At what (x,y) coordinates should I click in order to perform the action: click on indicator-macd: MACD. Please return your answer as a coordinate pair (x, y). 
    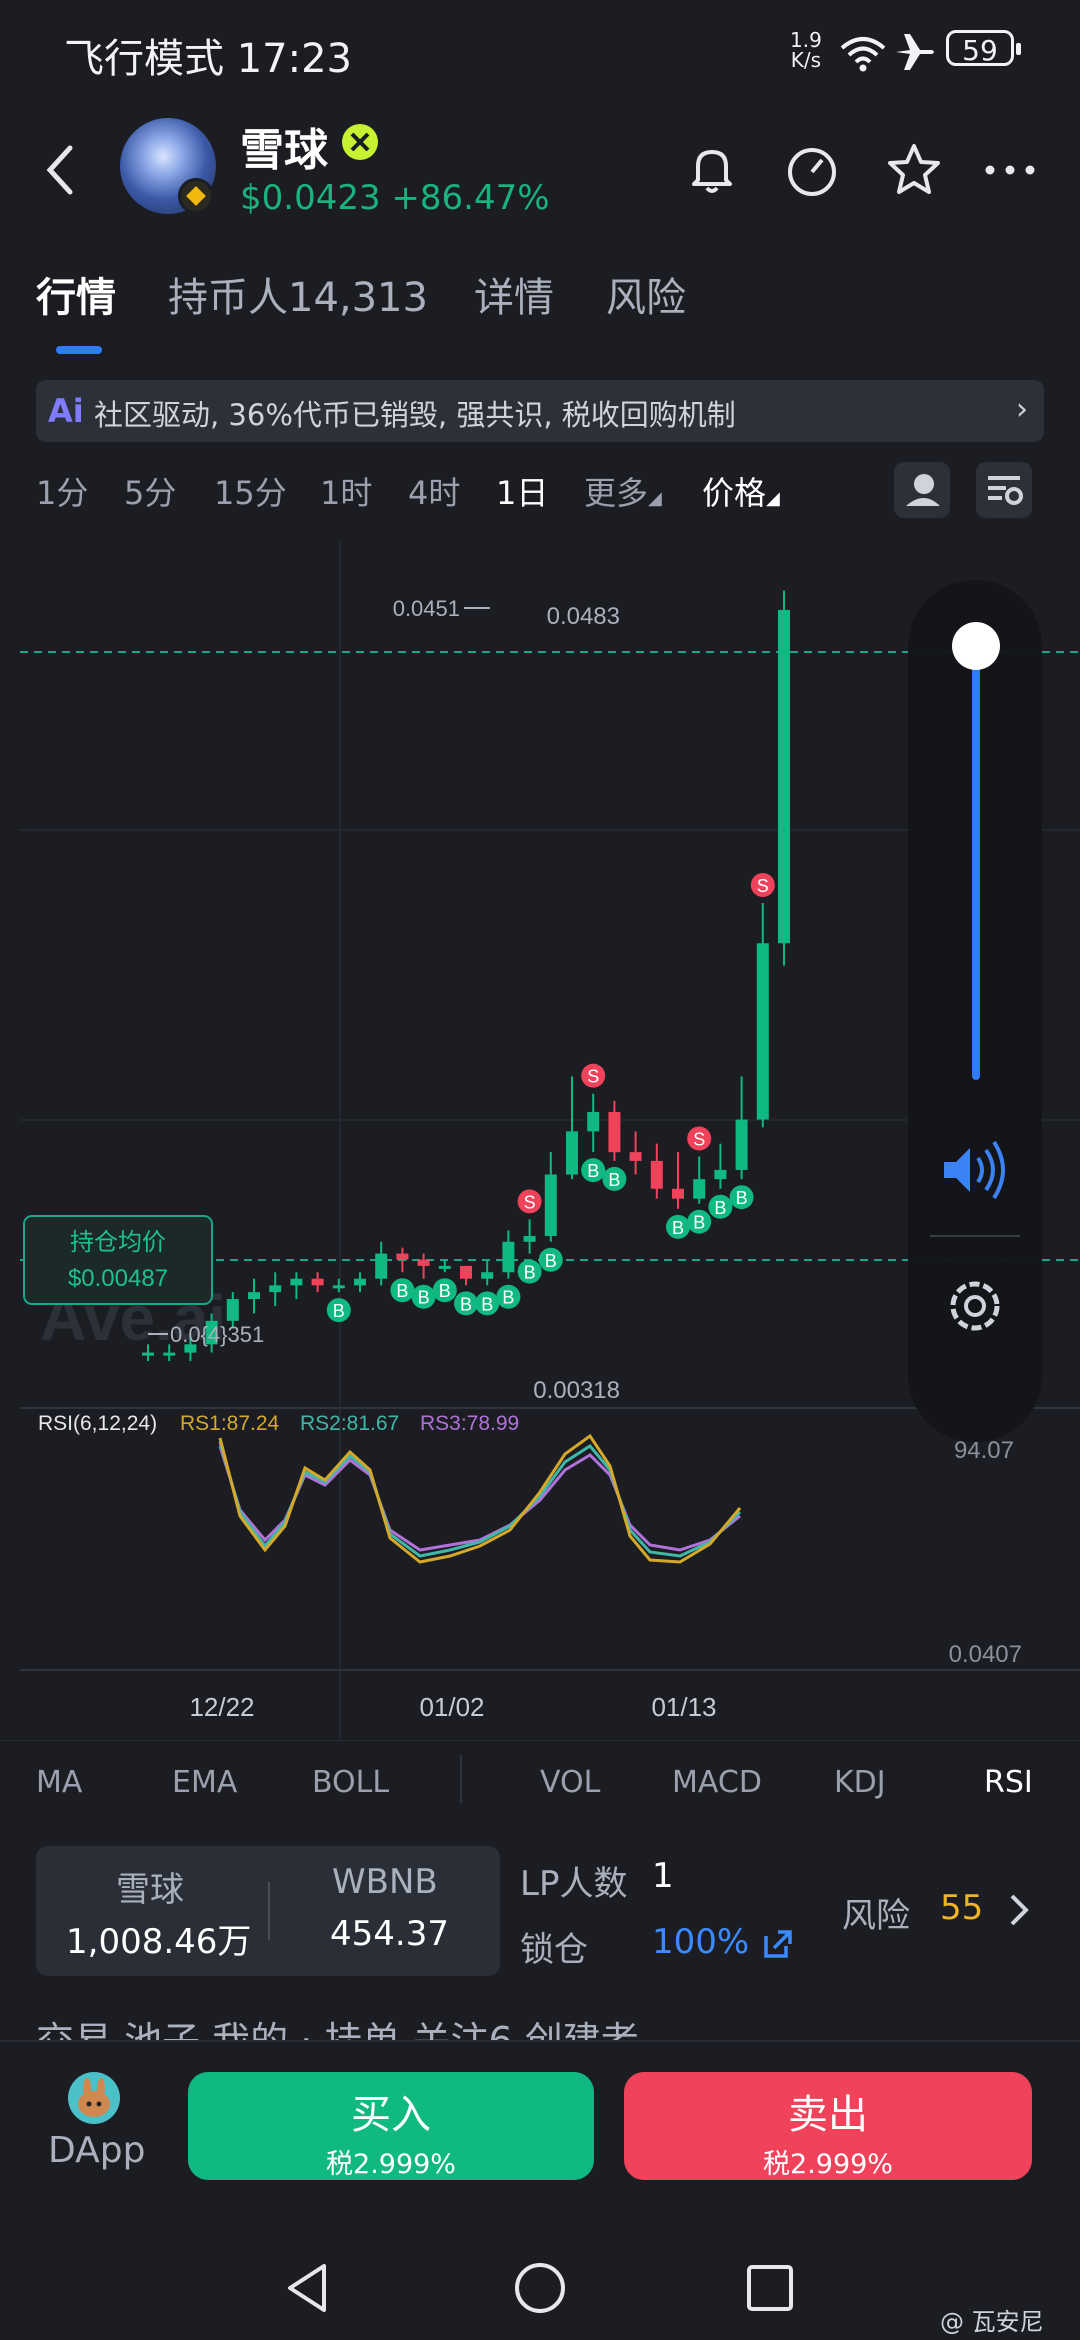
    Looking at the image, I should click on (717, 1782).